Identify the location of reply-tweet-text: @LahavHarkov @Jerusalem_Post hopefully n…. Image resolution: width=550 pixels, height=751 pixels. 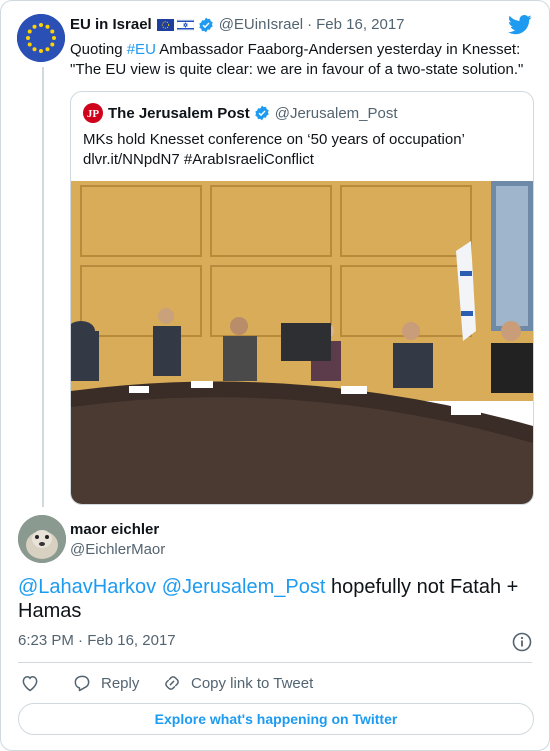
(278, 599).